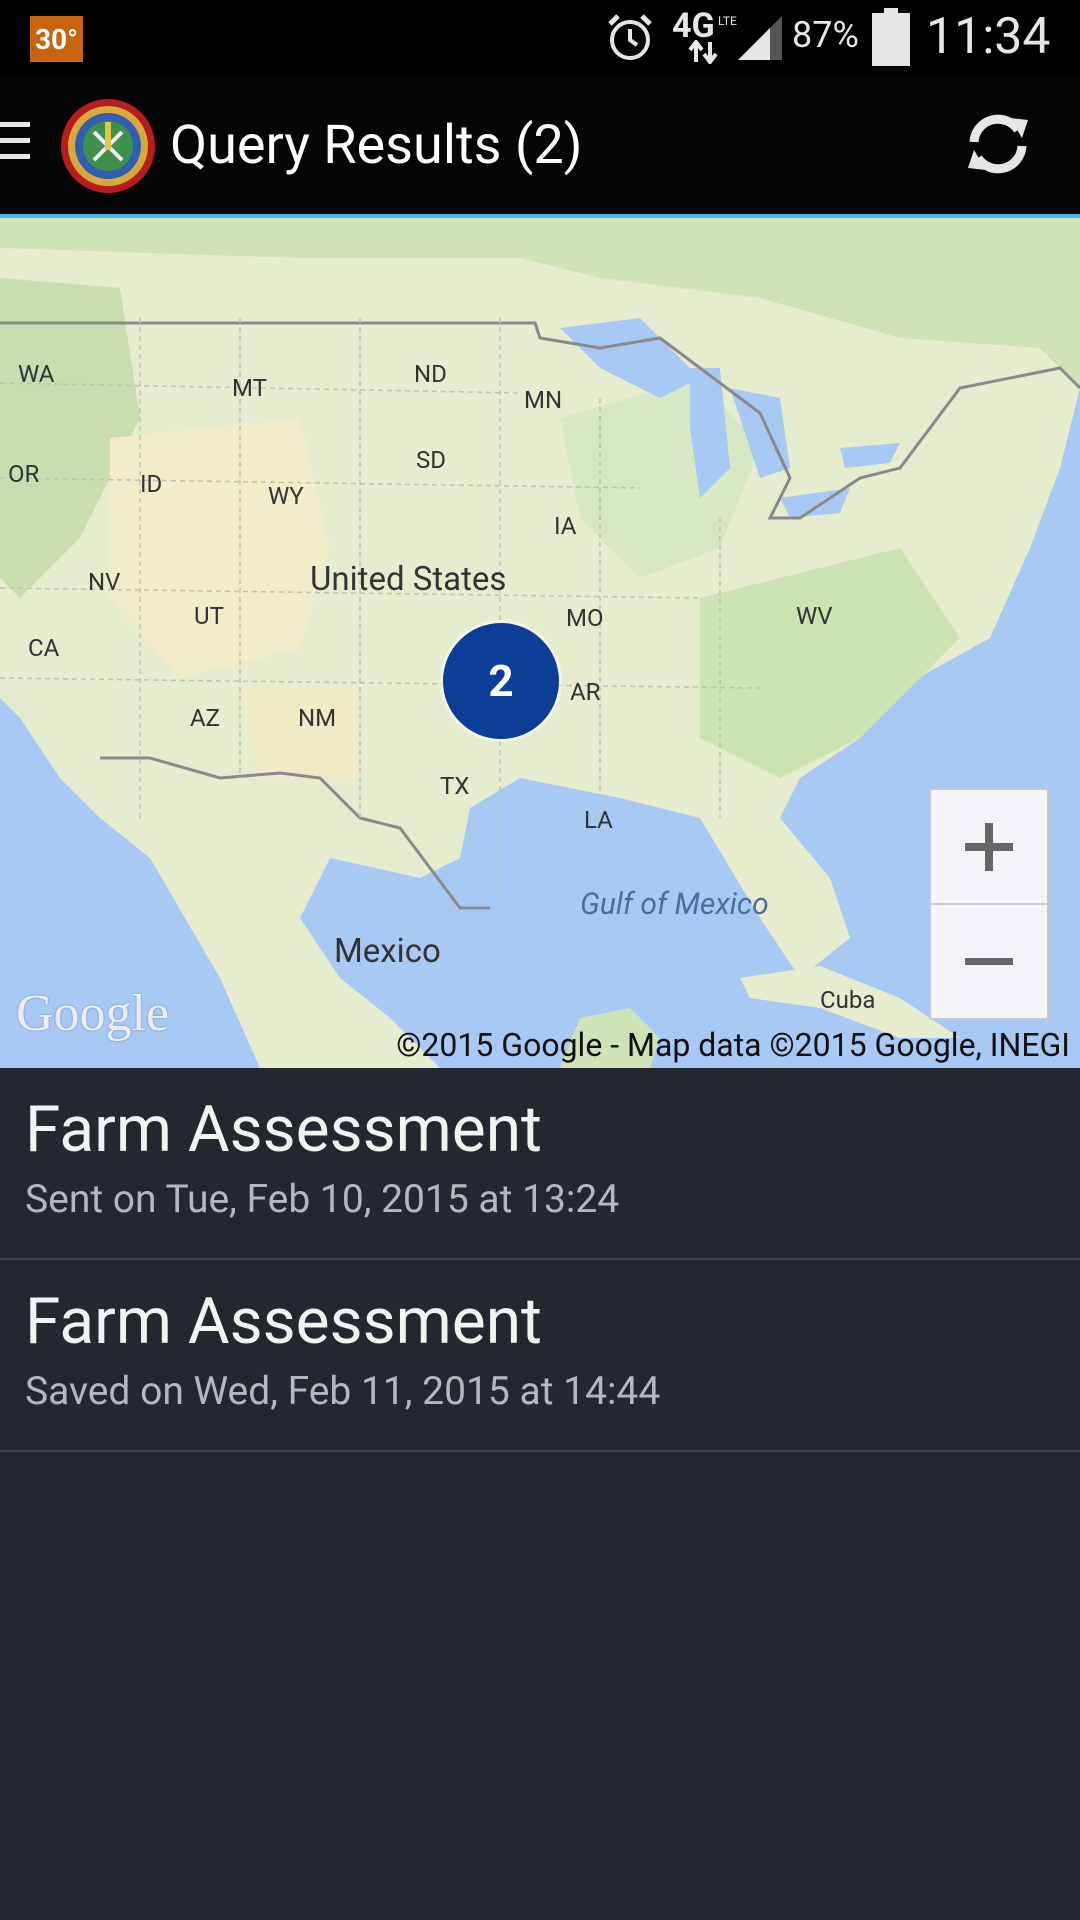  What do you see at coordinates (108, 146) in the screenshot?
I see `app-logo-seal` at bounding box center [108, 146].